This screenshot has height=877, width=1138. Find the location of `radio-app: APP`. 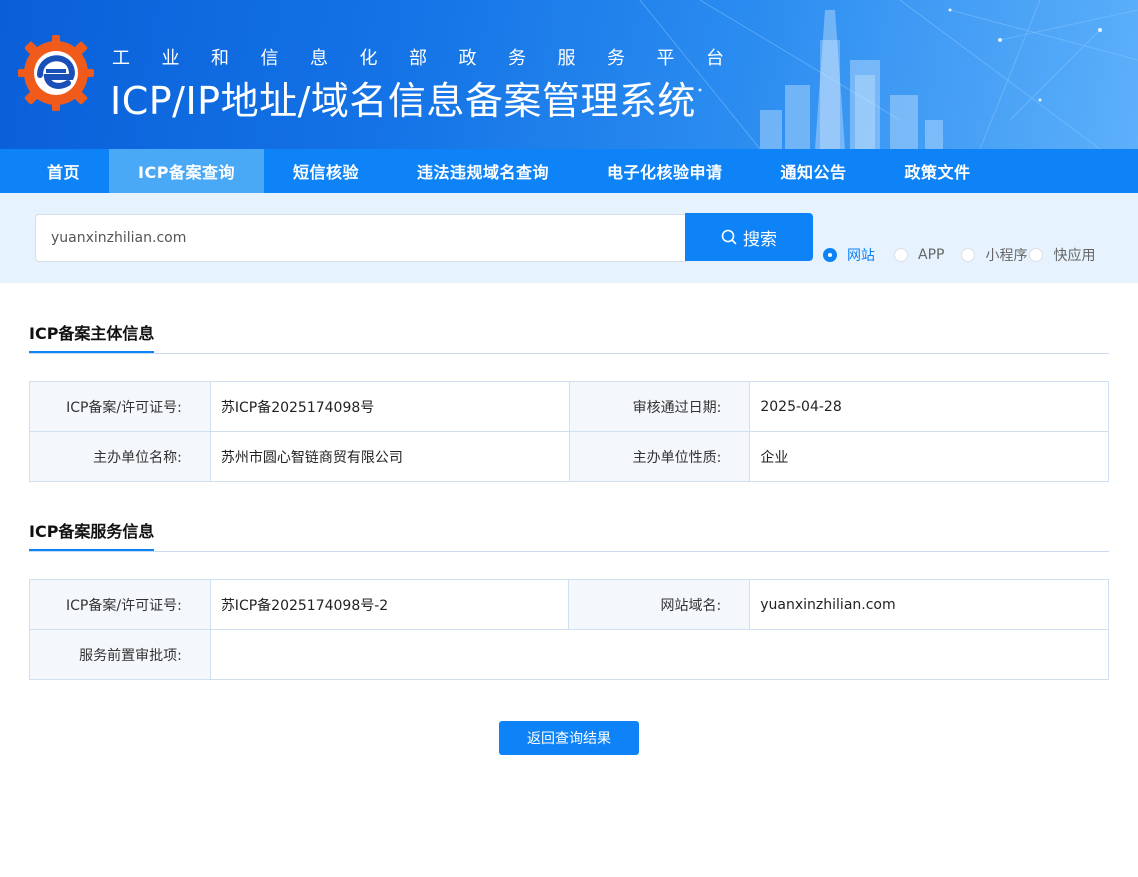

radio-app: APP is located at coordinates (919, 255).